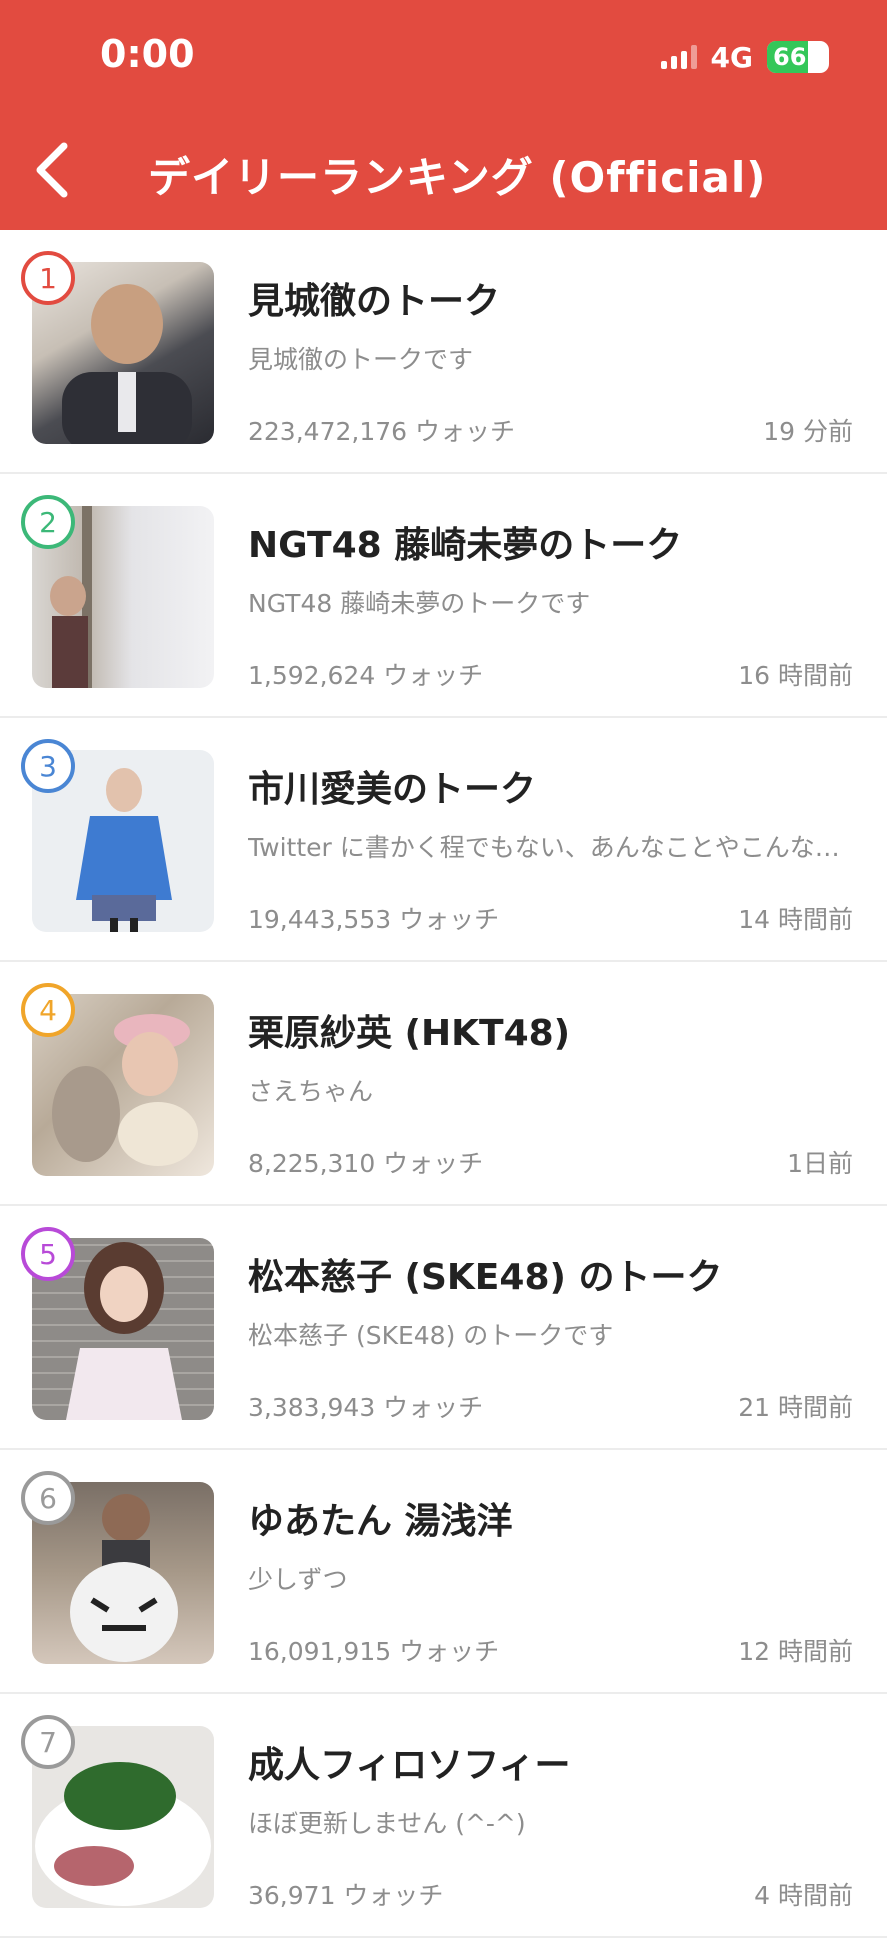  I want to click on updated-time: 4 時間前, so click(803, 1895).